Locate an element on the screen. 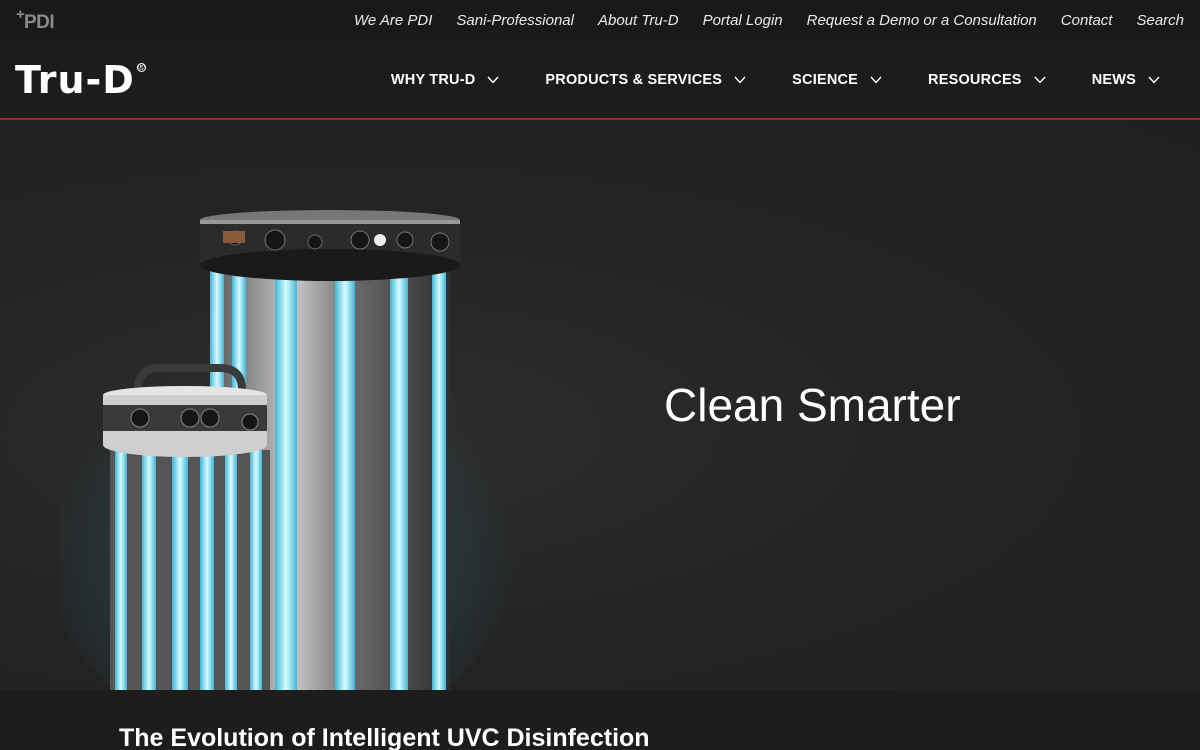 This screenshot has height=750, width=1200. nav-item-label: NEWS is located at coordinates (1113, 79).